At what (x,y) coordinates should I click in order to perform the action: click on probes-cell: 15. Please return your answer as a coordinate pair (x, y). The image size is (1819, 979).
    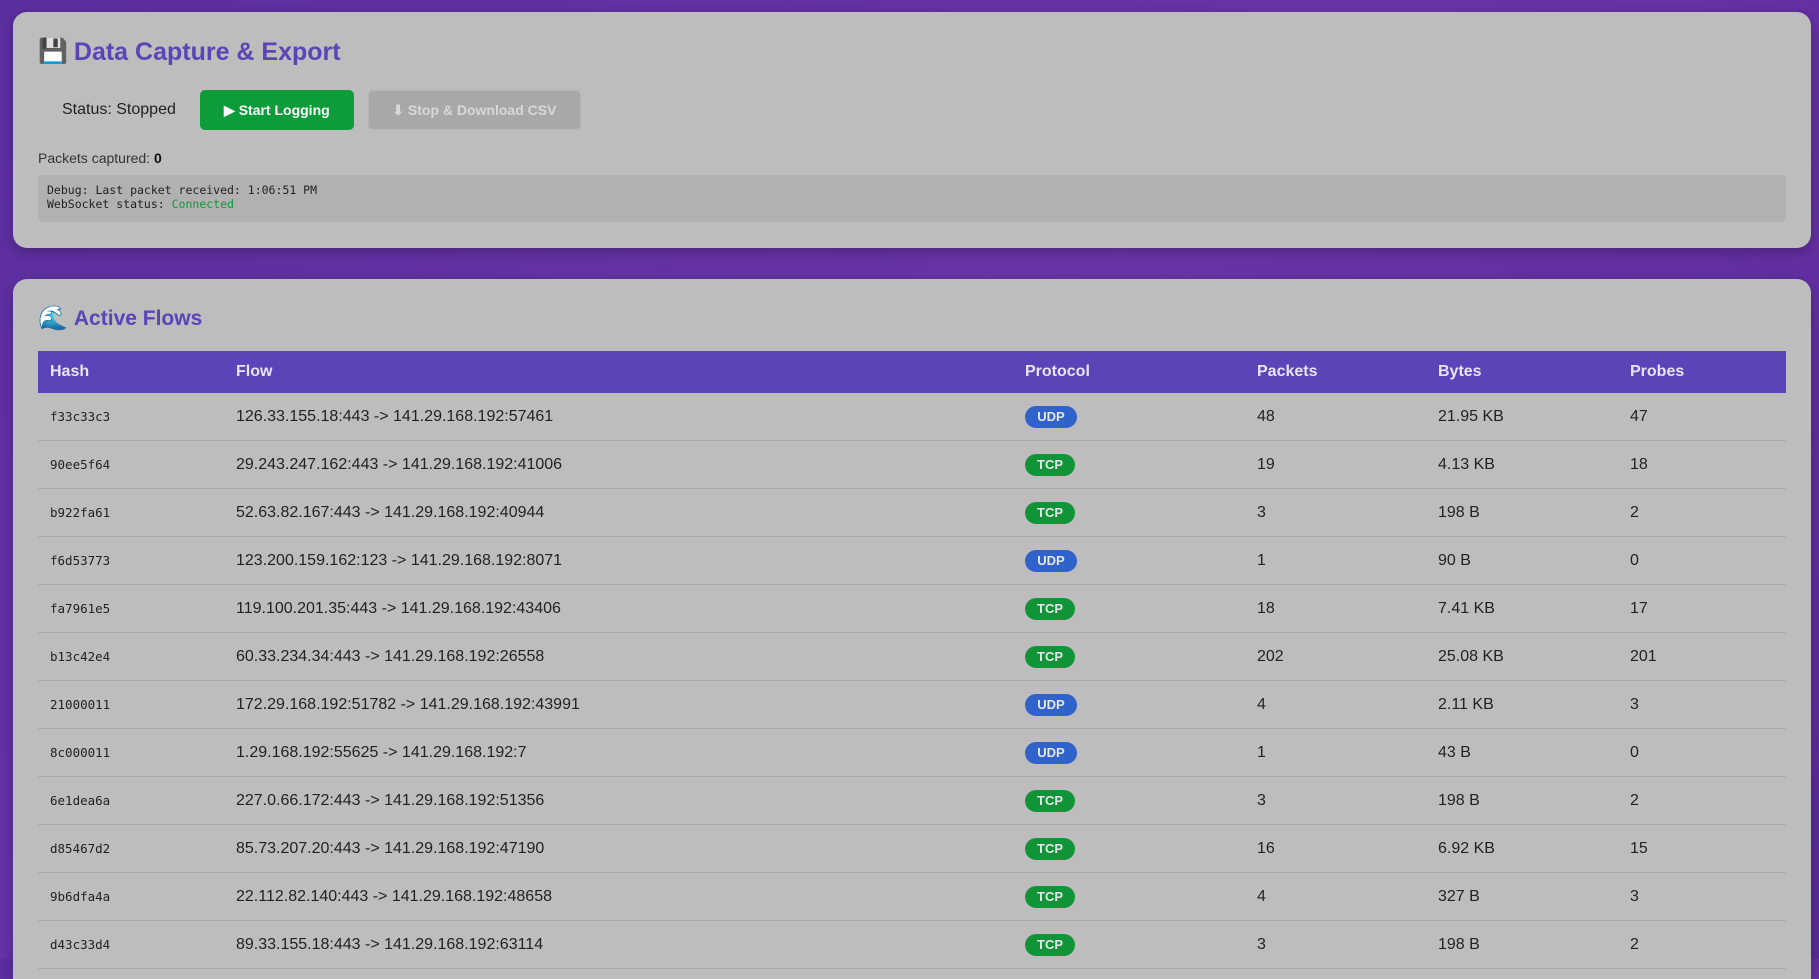
    Looking at the image, I should click on (1702, 848).